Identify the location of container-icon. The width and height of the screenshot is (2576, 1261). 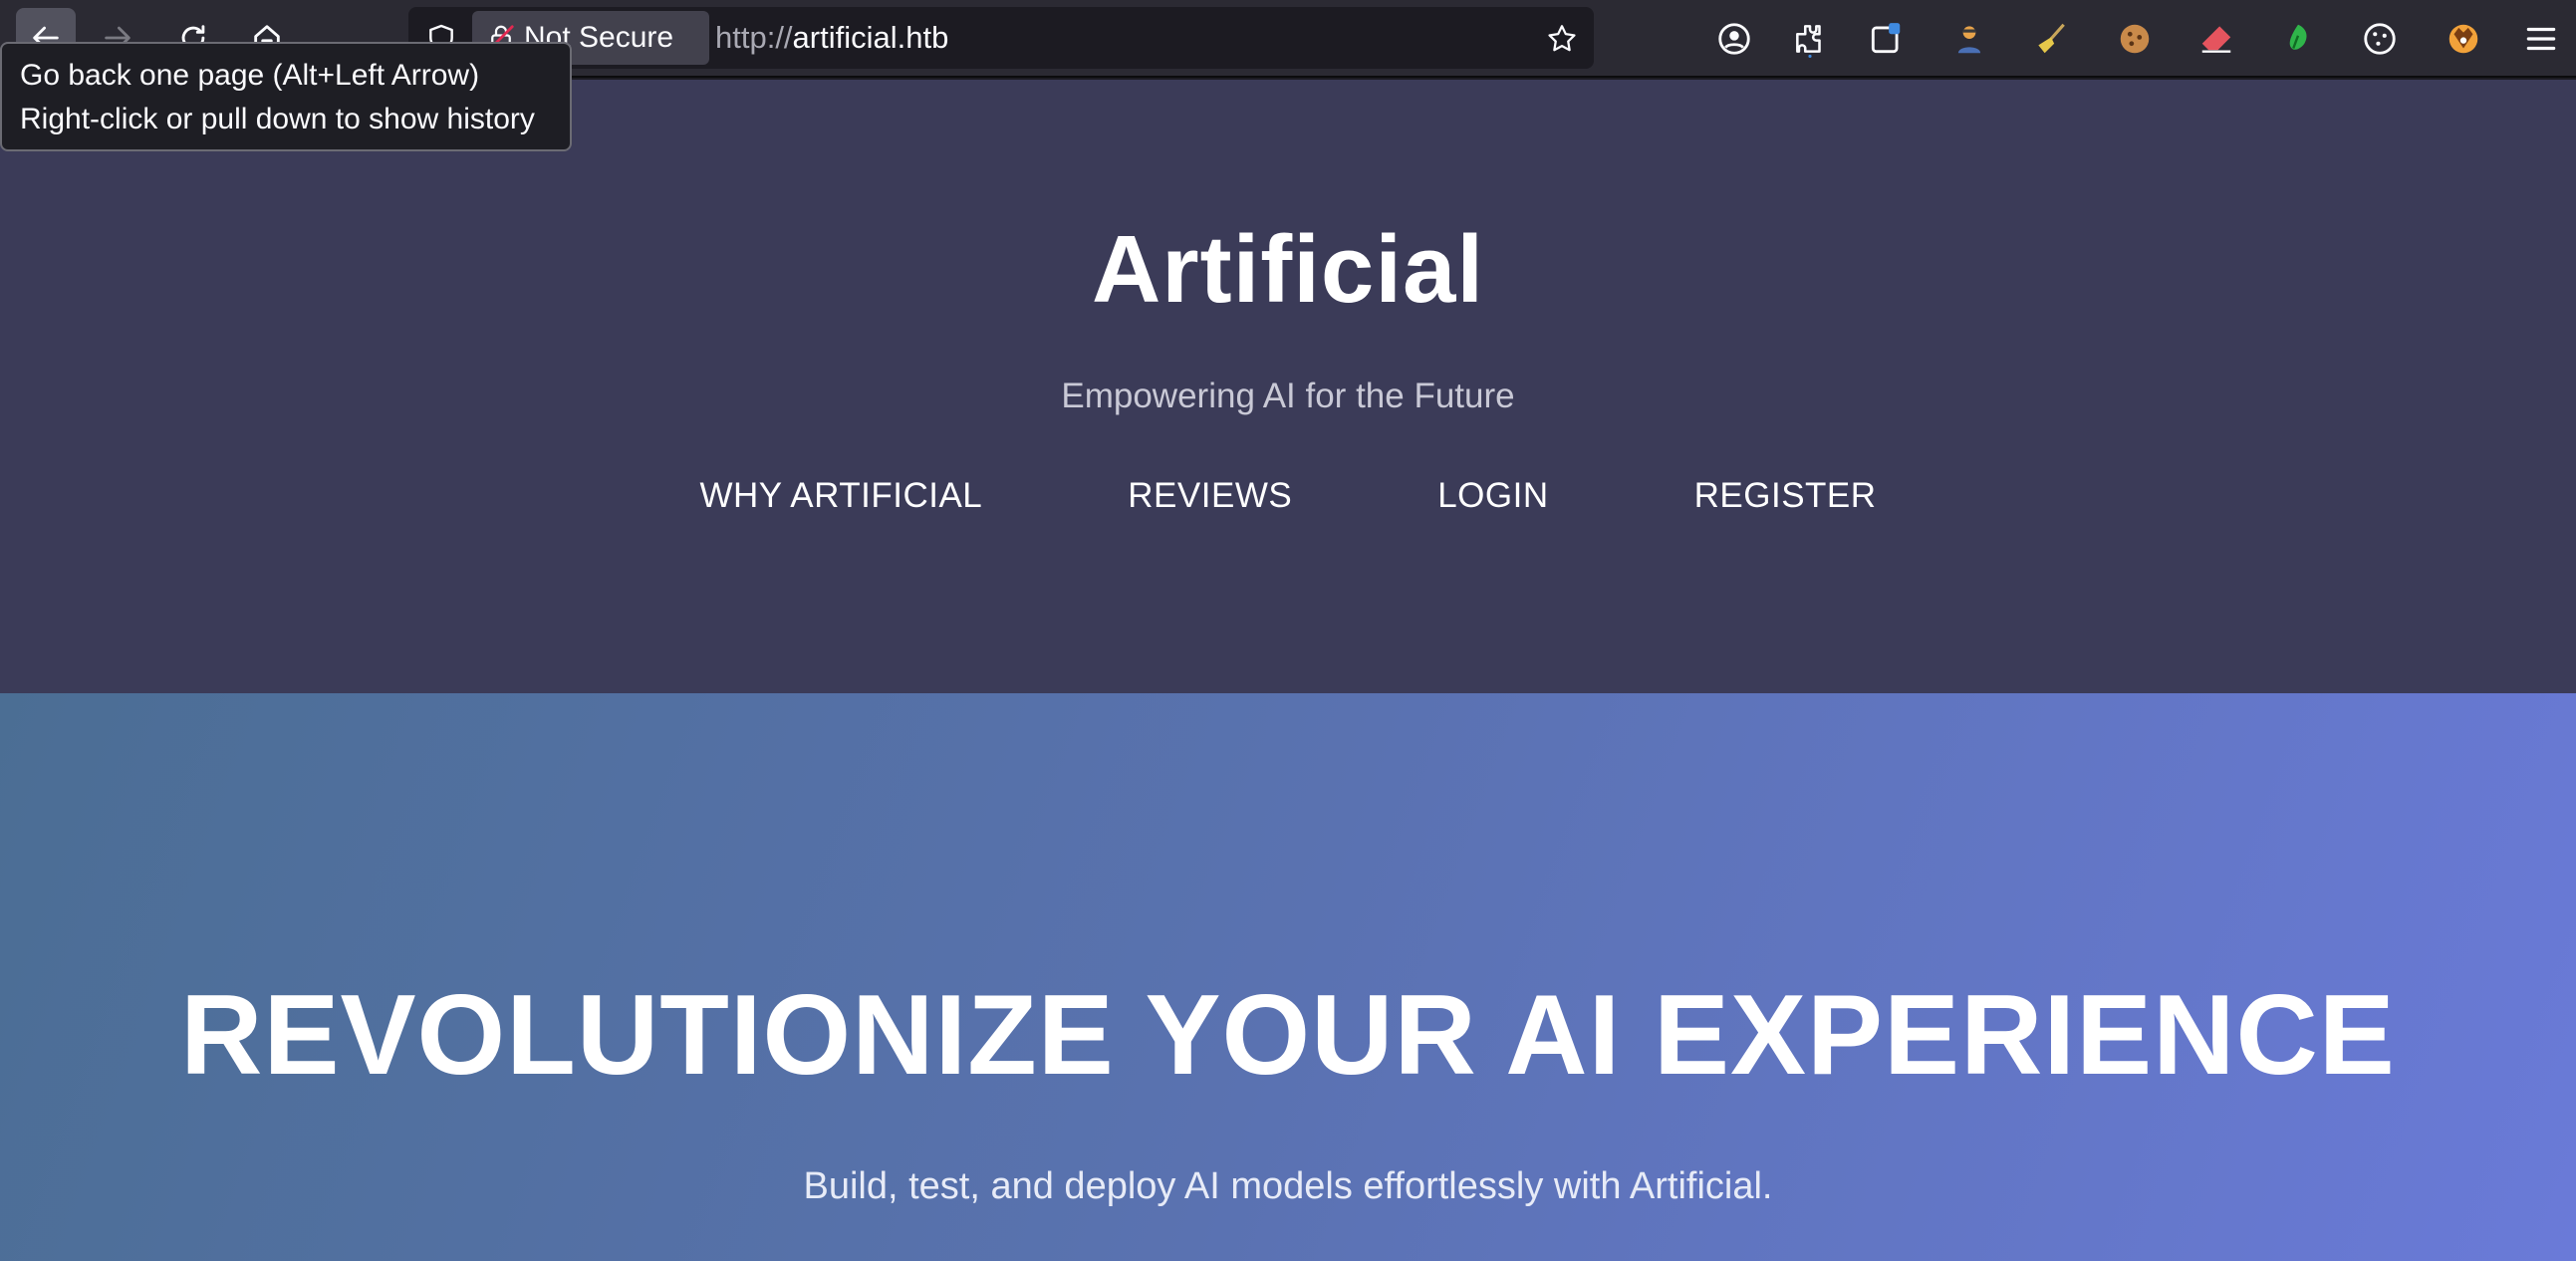
(1886, 38).